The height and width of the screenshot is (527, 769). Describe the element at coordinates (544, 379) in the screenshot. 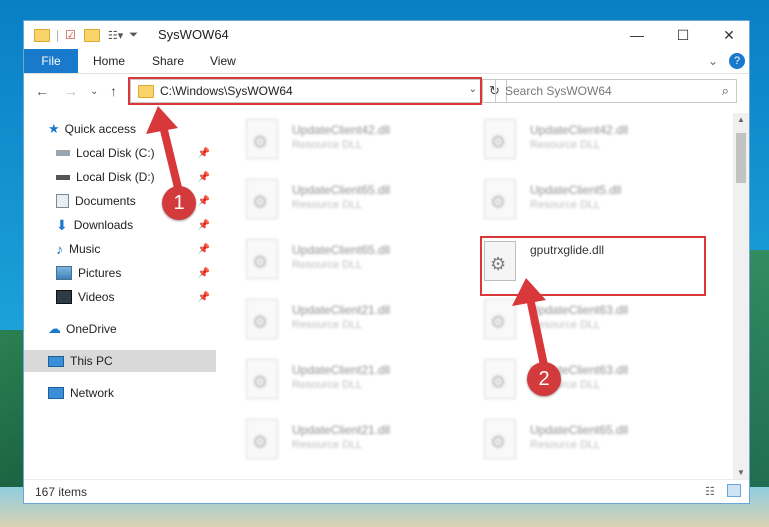

I see `step-badge-2: 2` at that location.